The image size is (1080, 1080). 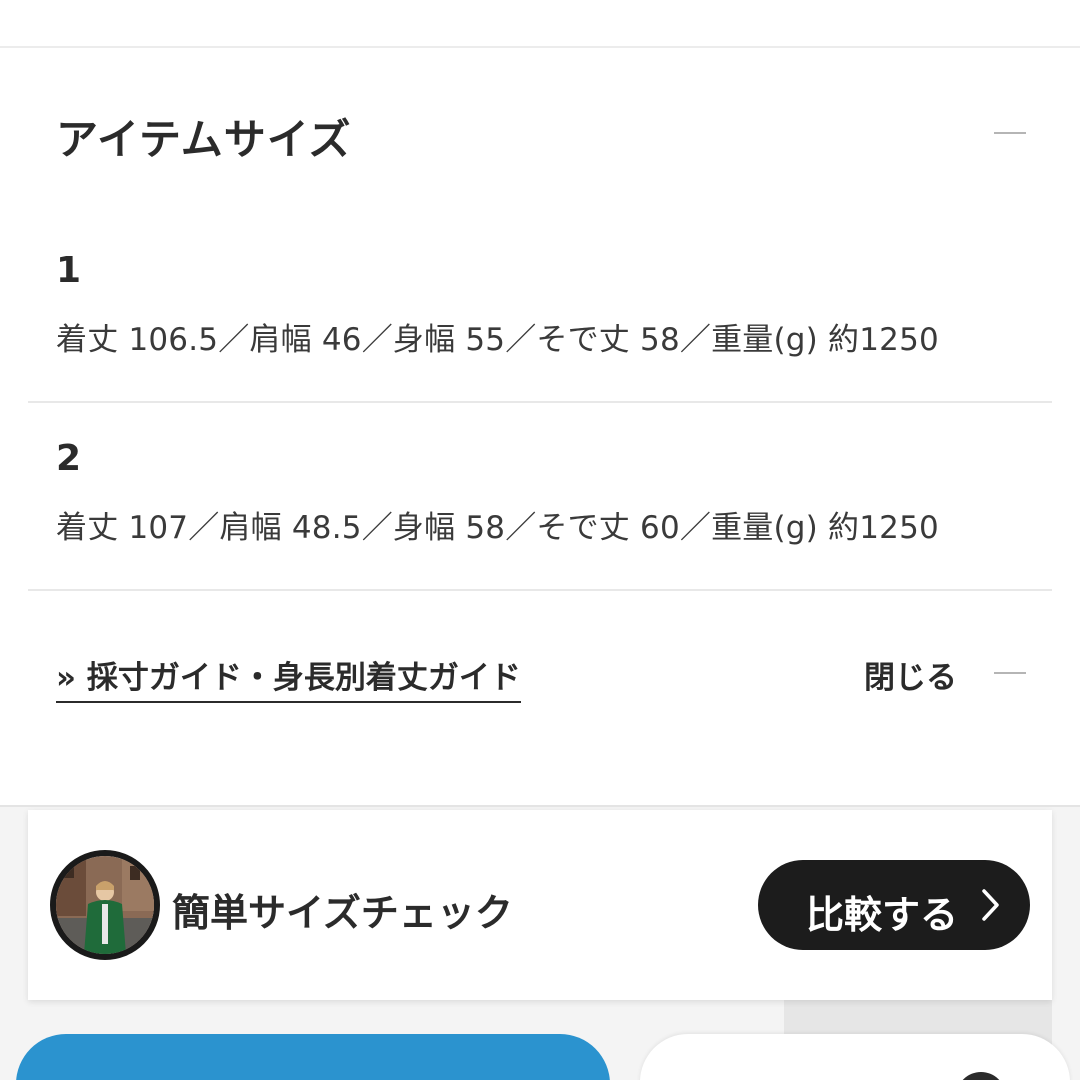 I want to click on size-detail: 着丈 106.5／肩幅 46／身幅 55／そで丈 58／重量(g) 約1250, so click(x=497, y=336).